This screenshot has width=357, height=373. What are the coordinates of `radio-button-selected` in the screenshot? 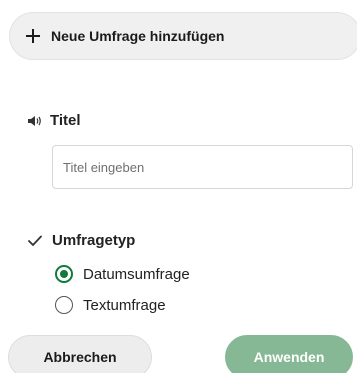 It's located at (64, 274).